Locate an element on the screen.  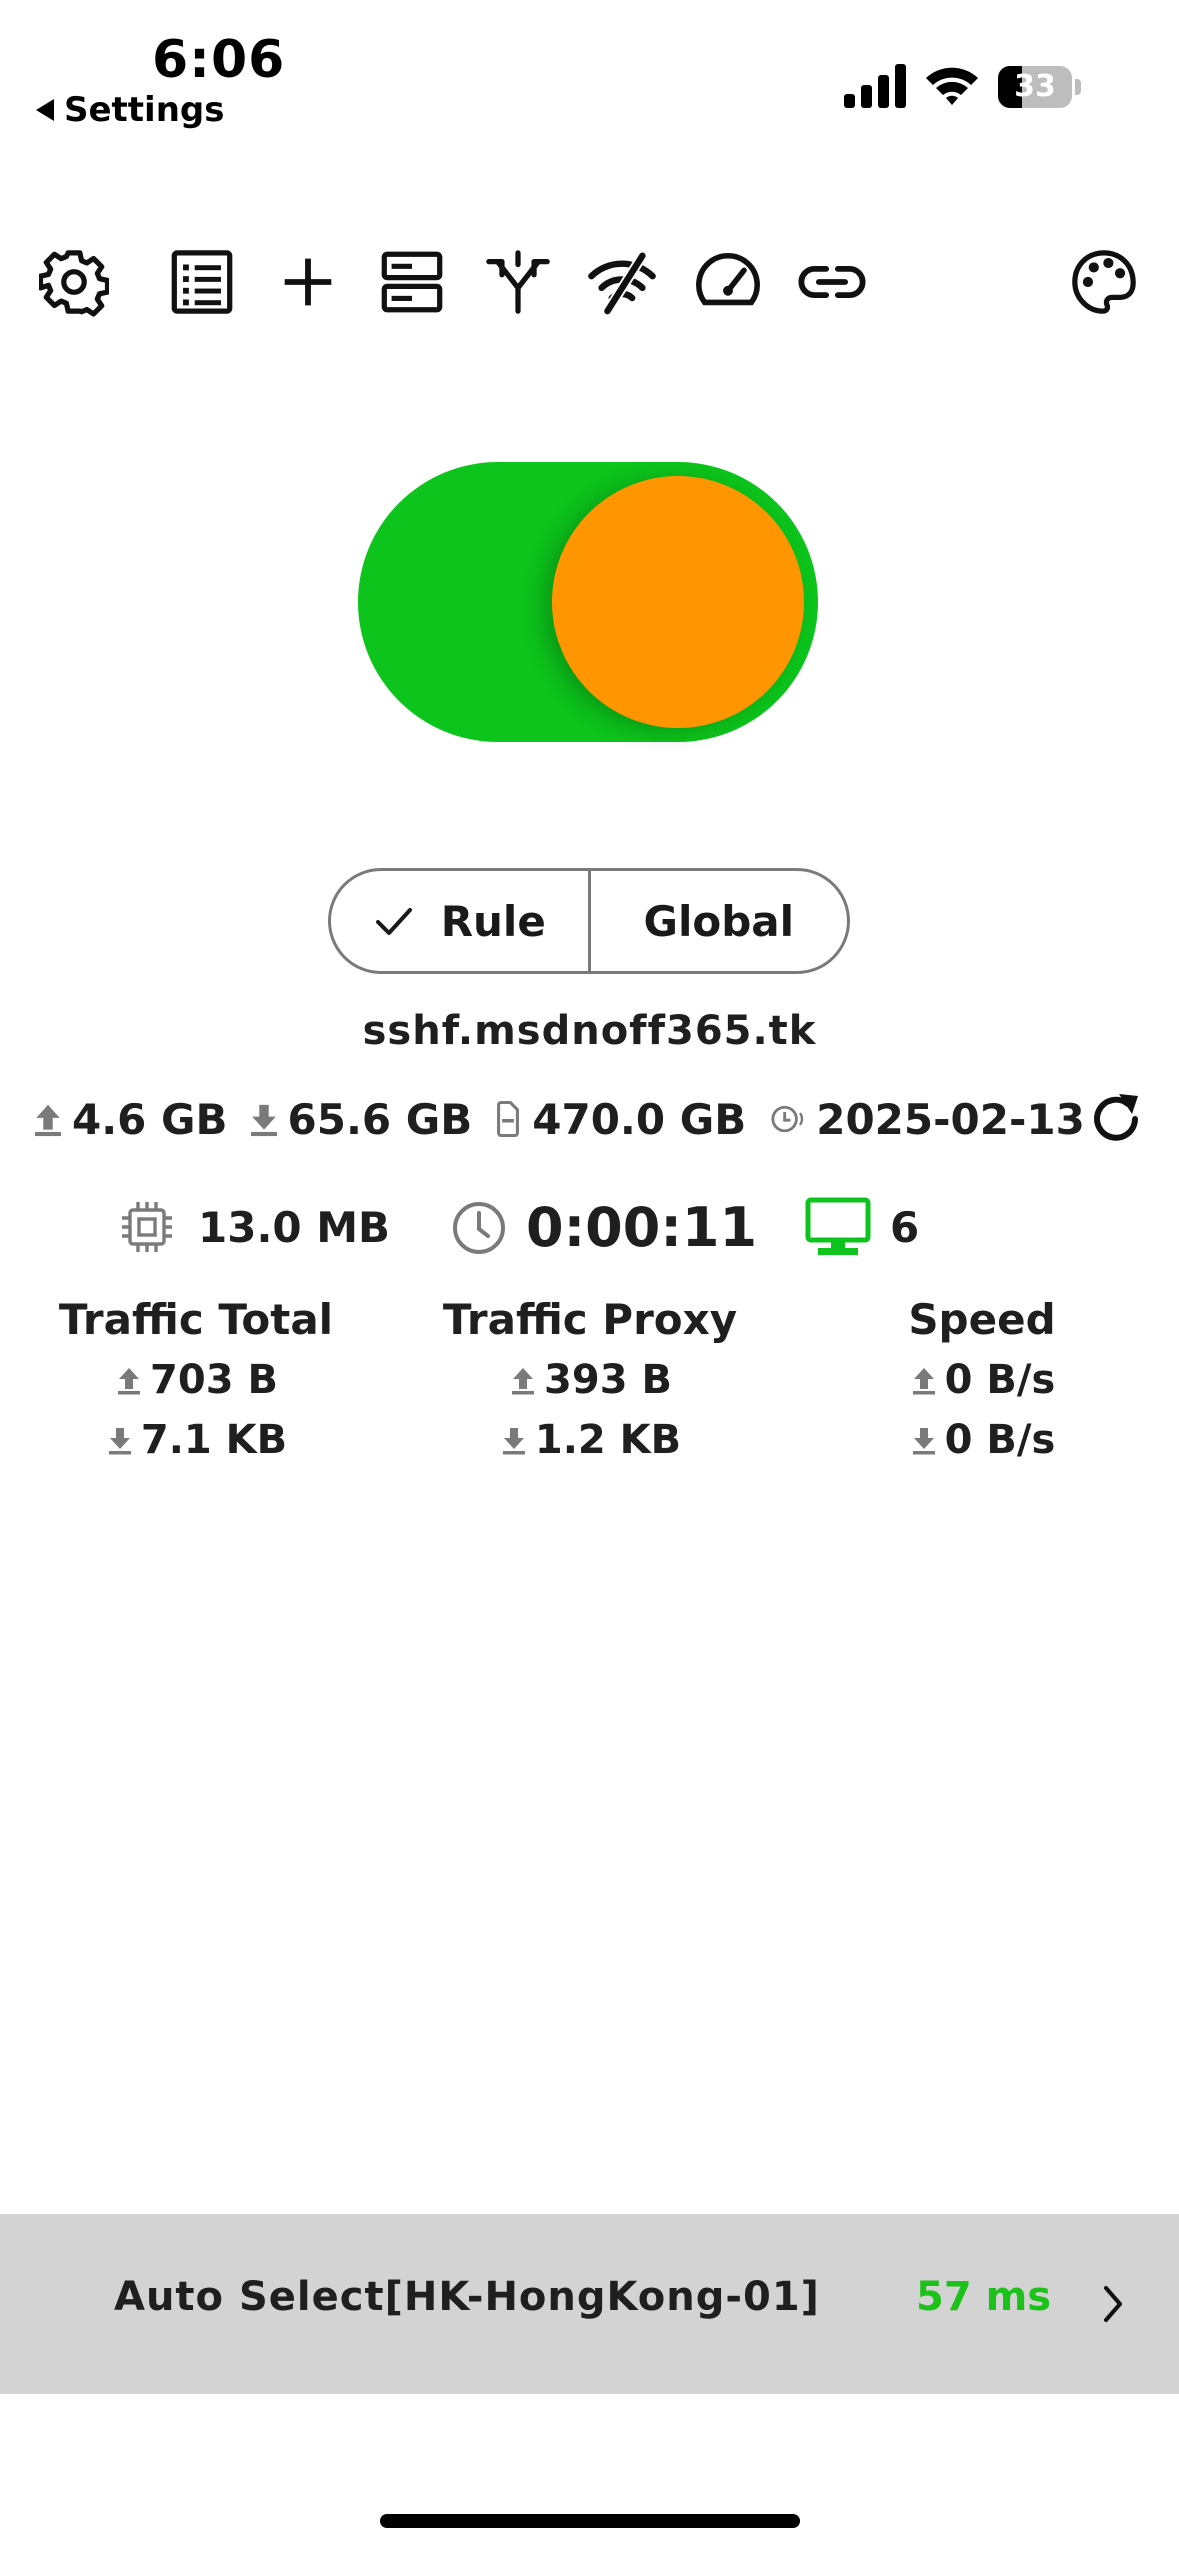
back-to-settings-link: Settings is located at coordinates (130, 110).